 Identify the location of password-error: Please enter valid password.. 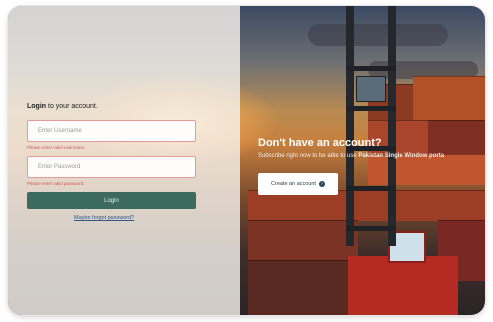
(56, 183).